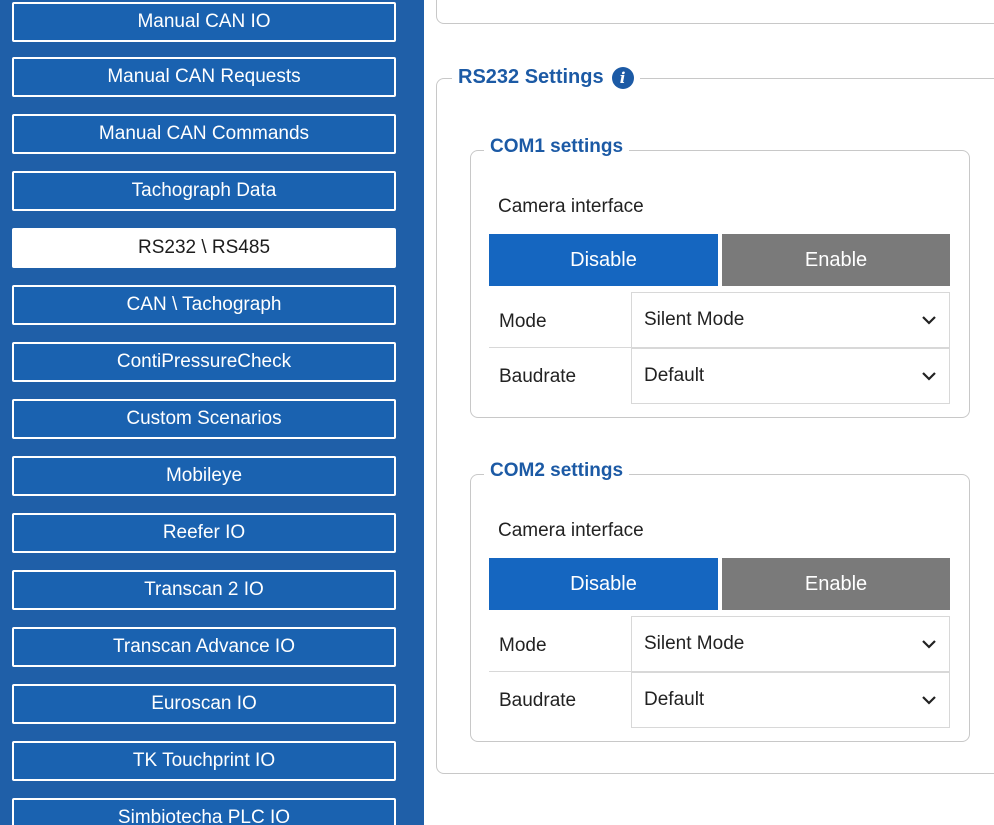 This screenshot has width=994, height=825. I want to click on com2-camera-interface-label: Camera interface, so click(571, 530).